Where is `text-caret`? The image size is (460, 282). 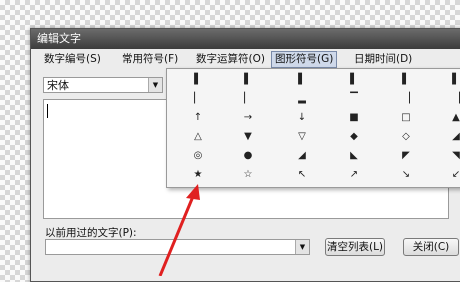 text-caret is located at coordinates (47, 111).